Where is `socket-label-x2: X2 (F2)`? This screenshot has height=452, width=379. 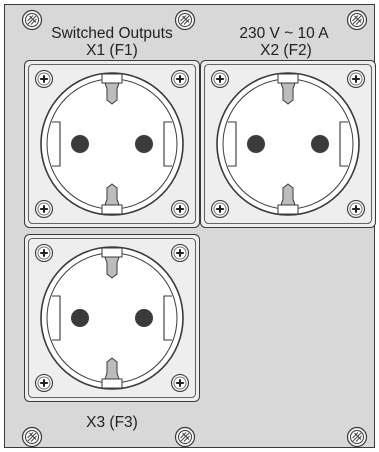
socket-label-x2: X2 (F2) is located at coordinates (286, 50).